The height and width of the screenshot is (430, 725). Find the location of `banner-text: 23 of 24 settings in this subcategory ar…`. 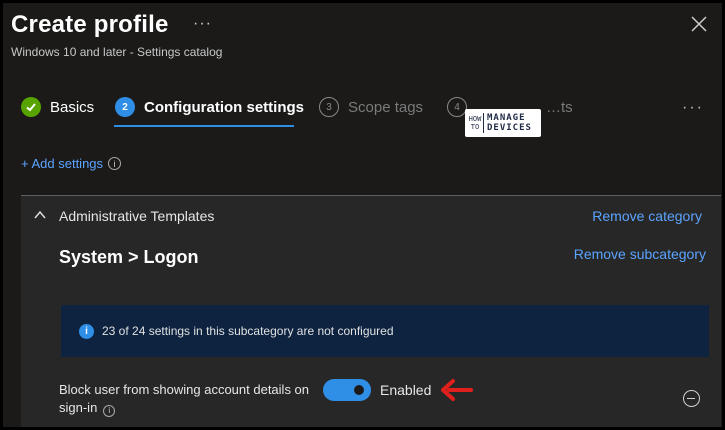

banner-text: 23 of 24 settings in this subcategory ar… is located at coordinates (248, 331).